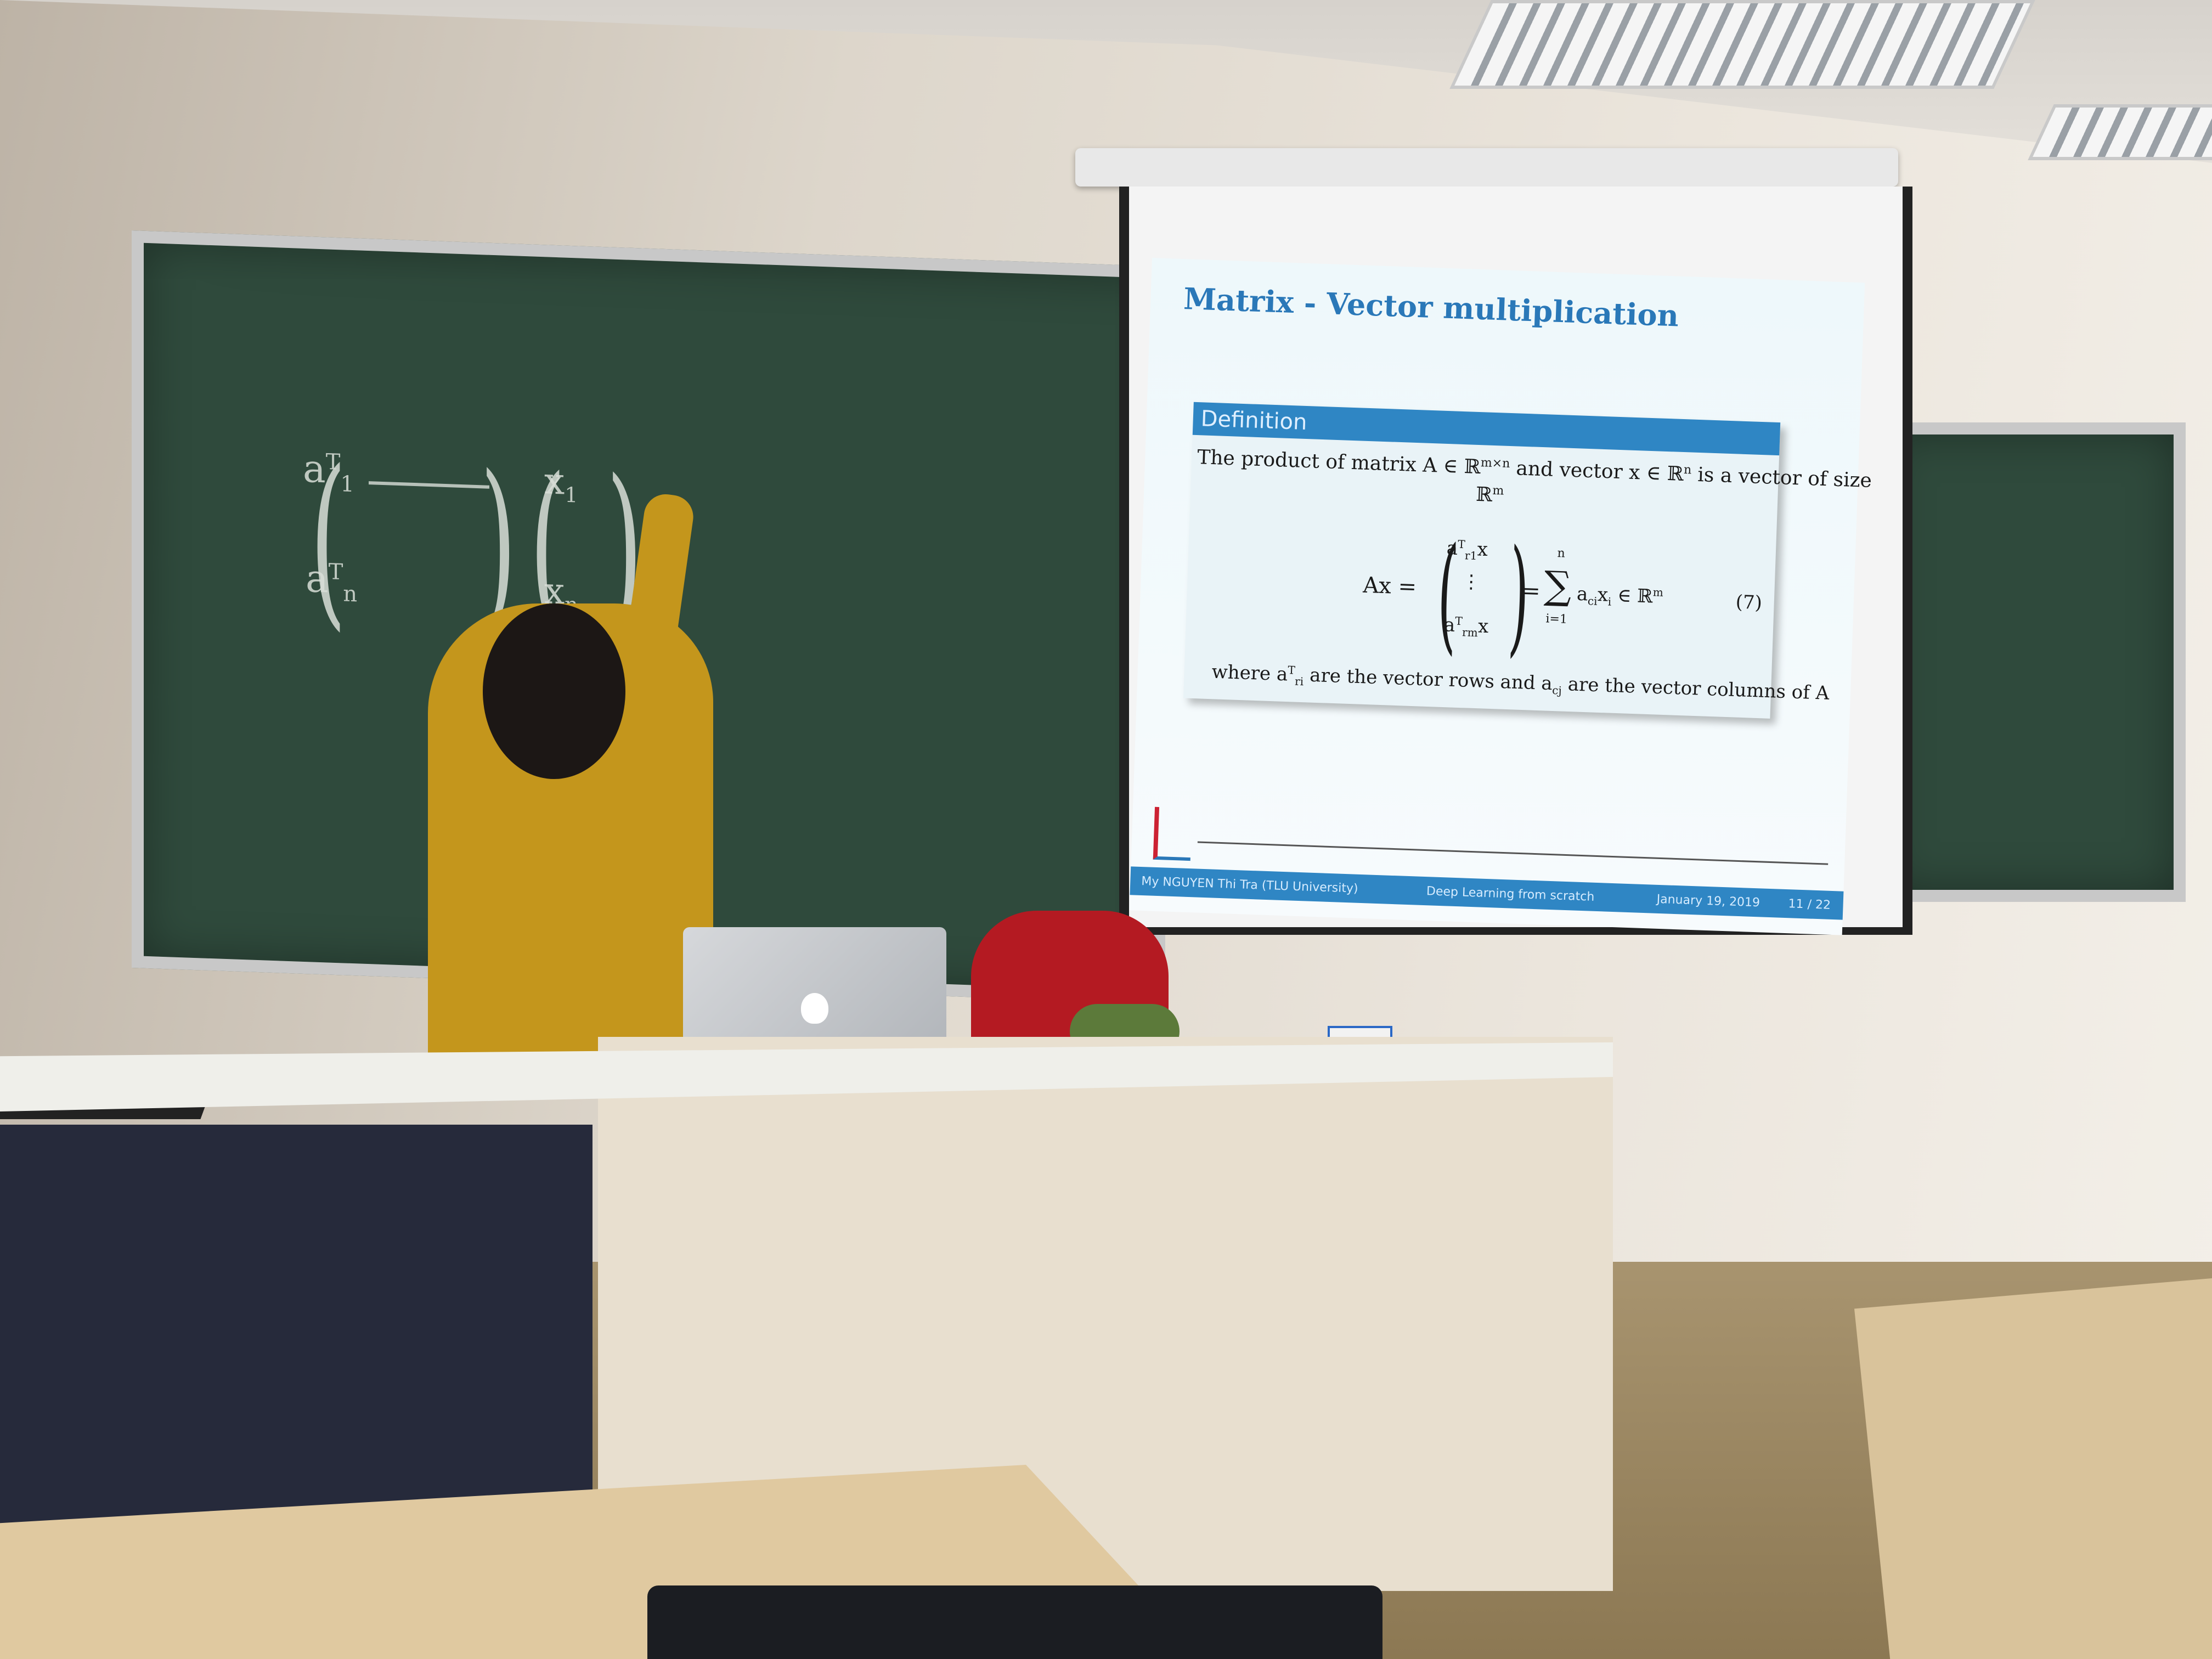  I want to click on projector-screen-housing, so click(1486, 167).